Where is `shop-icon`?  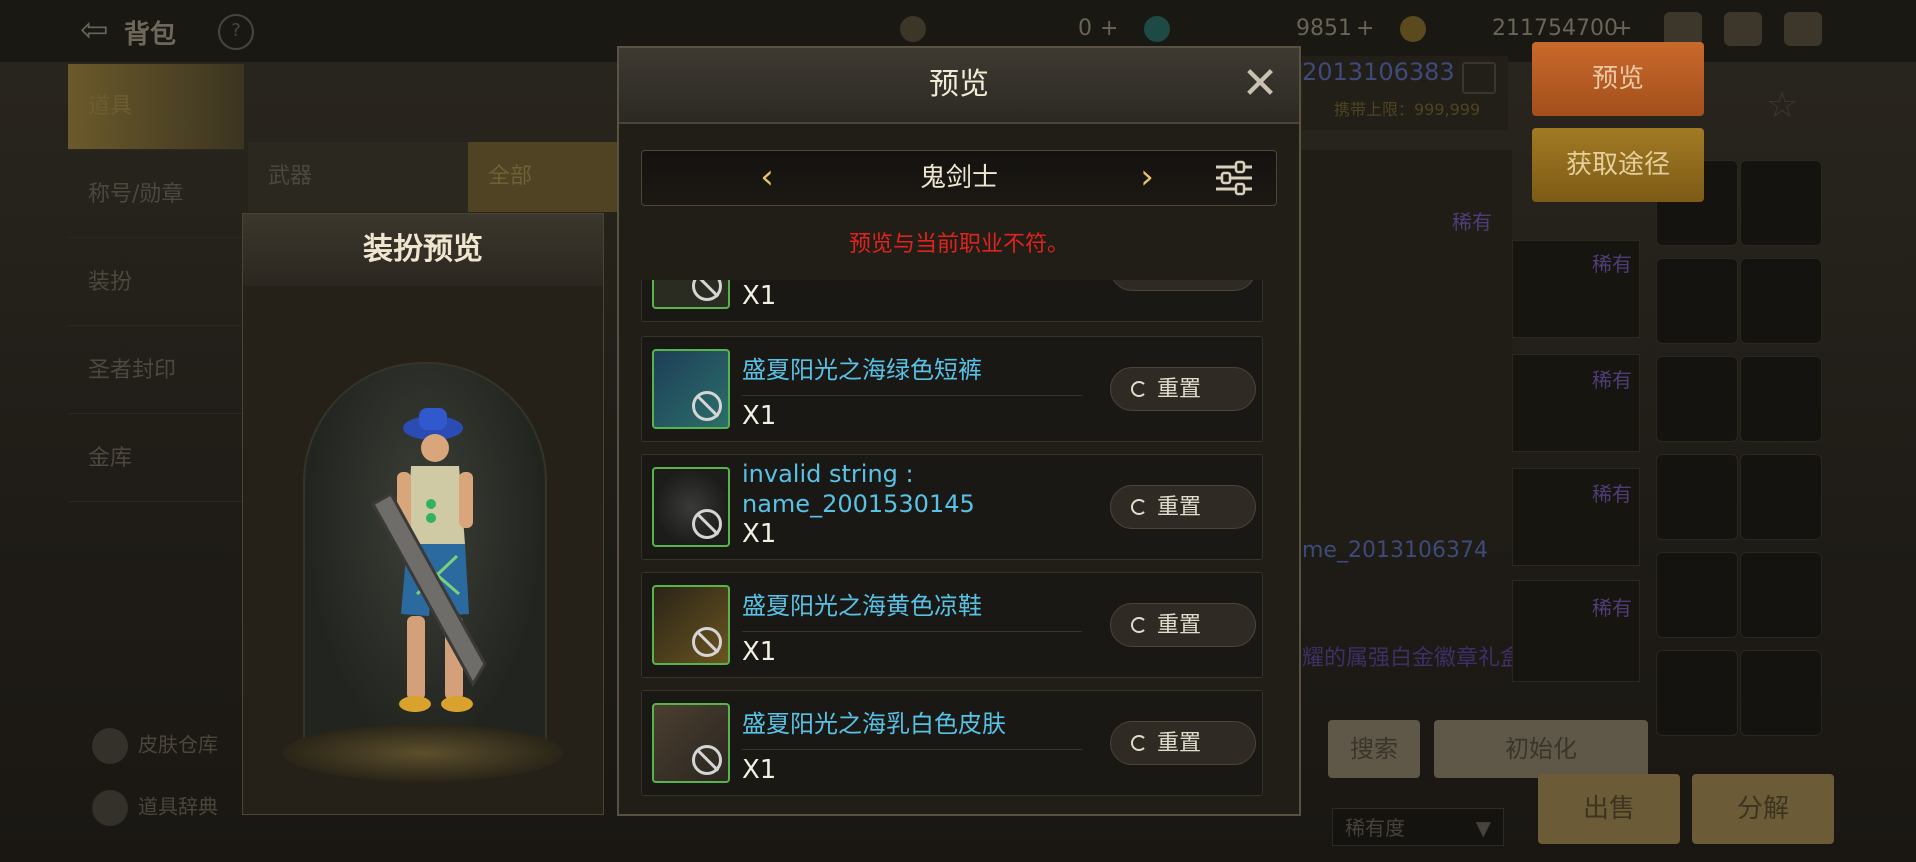
shop-icon is located at coordinates (1683, 29).